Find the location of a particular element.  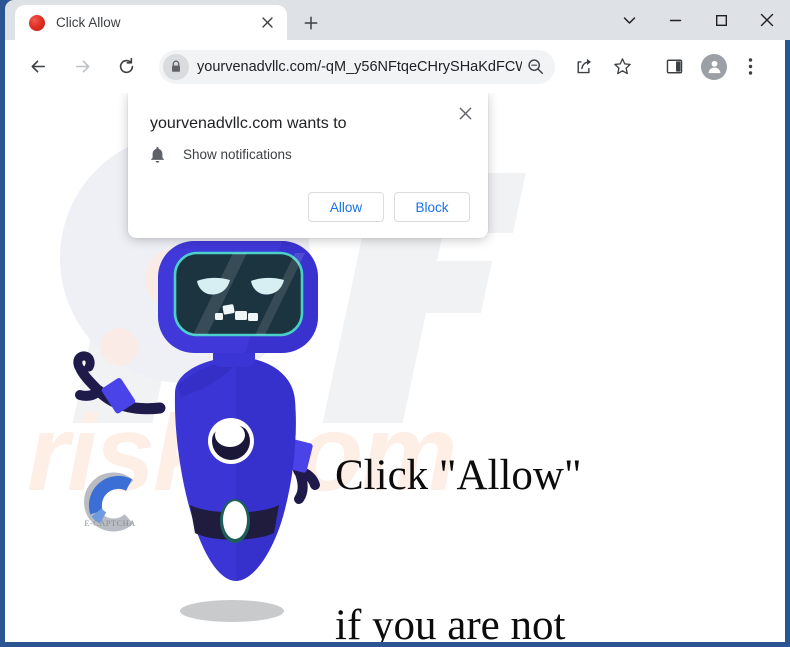

profile-avatar is located at coordinates (714, 66).